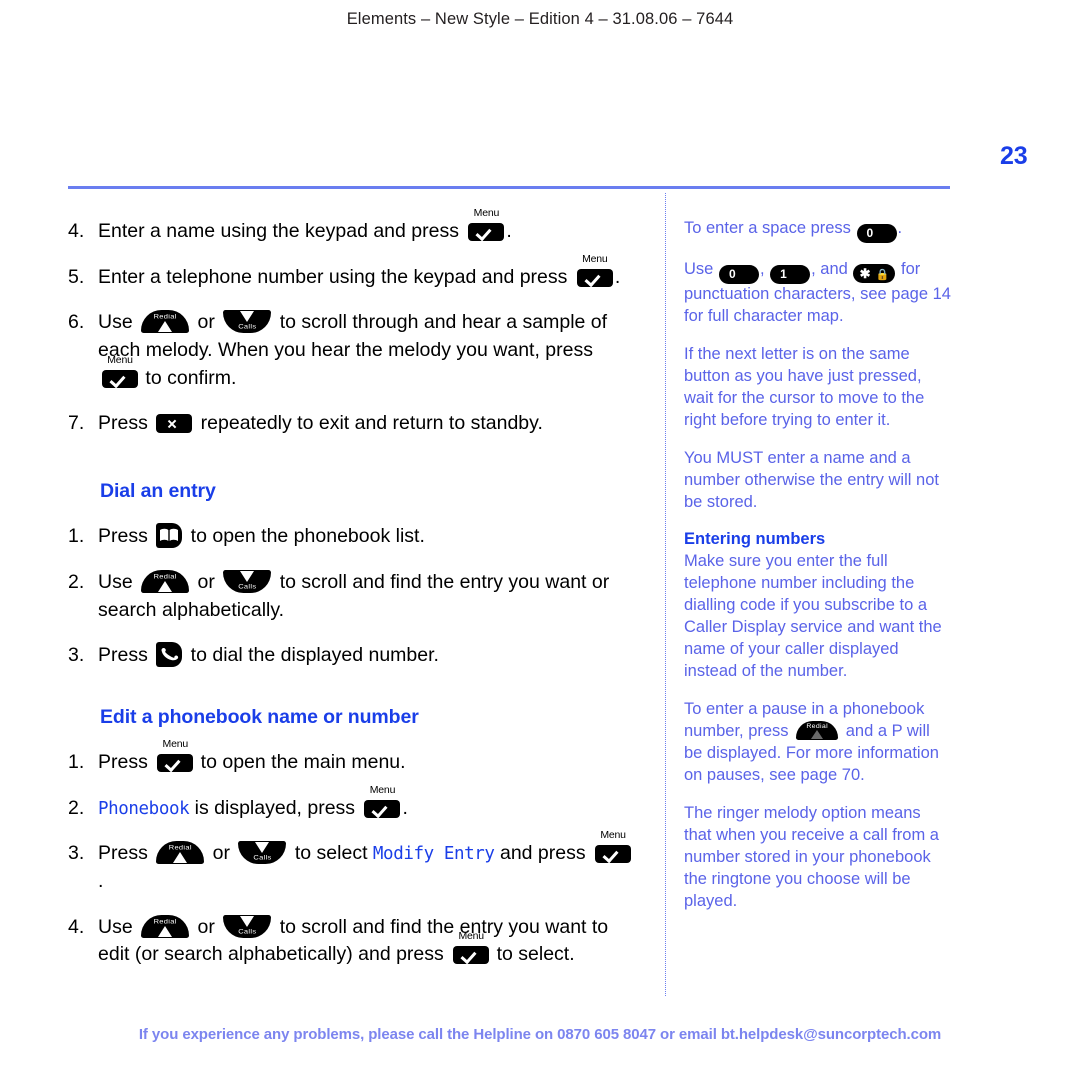 The height and width of the screenshot is (1068, 1080). What do you see at coordinates (76, 807) in the screenshot?
I see `step-number: 2.` at bounding box center [76, 807].